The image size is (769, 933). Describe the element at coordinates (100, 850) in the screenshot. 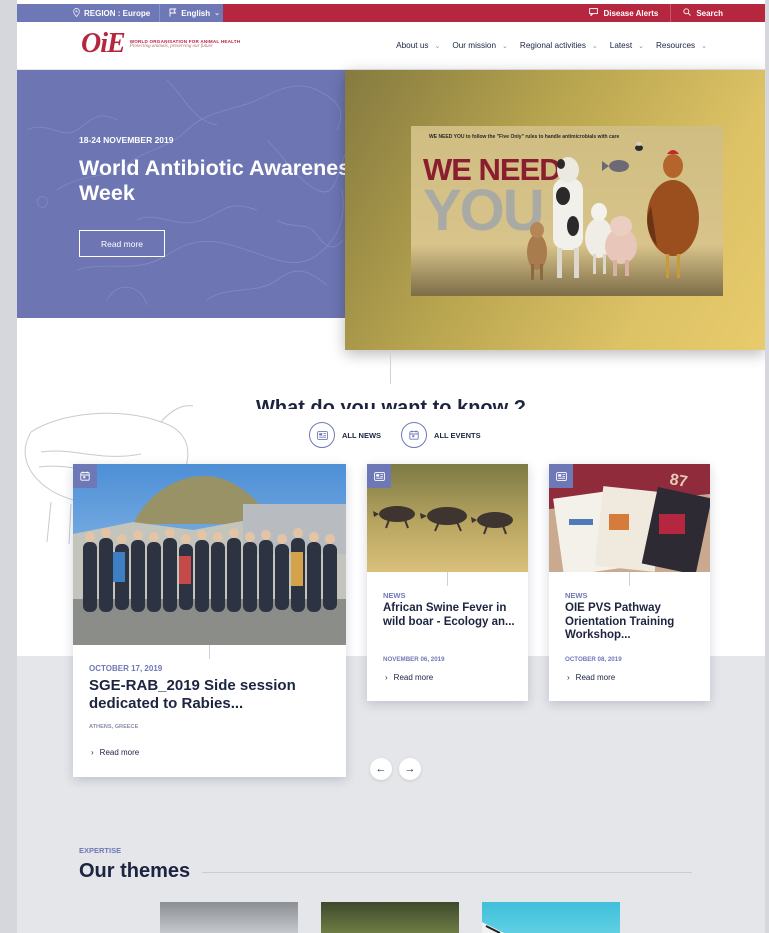

I see `themes-eyebrow: EXPERTISE` at that location.